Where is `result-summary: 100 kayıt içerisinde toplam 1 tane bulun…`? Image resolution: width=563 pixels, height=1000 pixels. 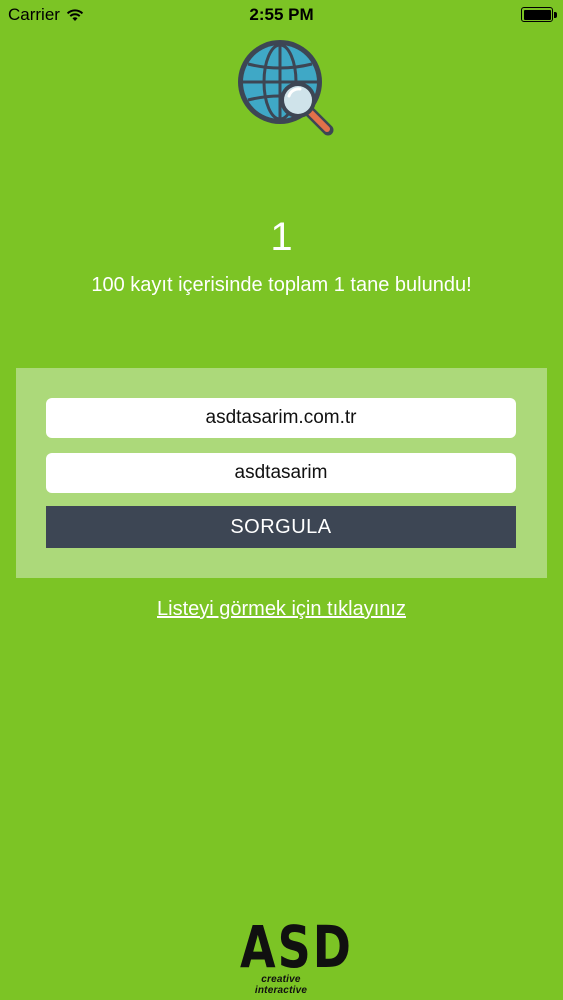 result-summary: 100 kayıt içerisinde toplam 1 tane bulun… is located at coordinates (281, 285).